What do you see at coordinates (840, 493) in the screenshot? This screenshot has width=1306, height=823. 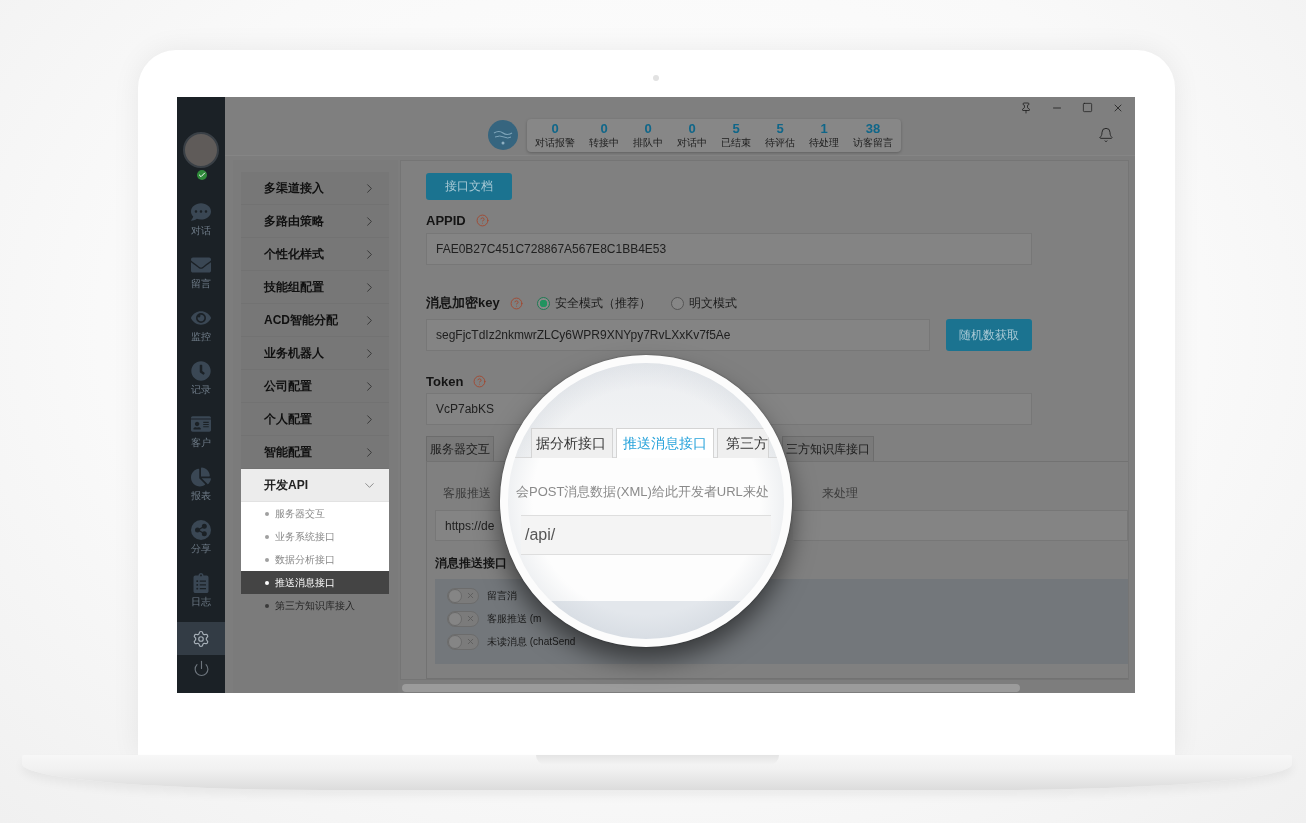 I see `description-text: 来处理` at bounding box center [840, 493].